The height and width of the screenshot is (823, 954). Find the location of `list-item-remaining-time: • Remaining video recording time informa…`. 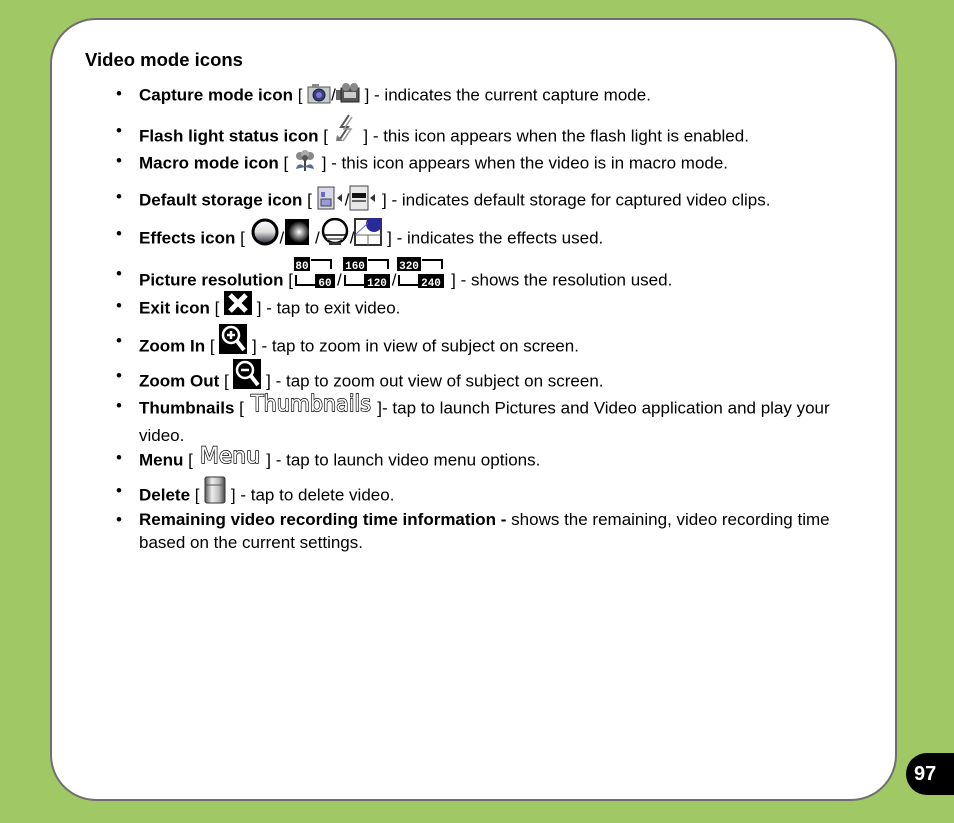

list-item-remaining-time: • Remaining video recording time informa… is located at coordinates (473, 531).